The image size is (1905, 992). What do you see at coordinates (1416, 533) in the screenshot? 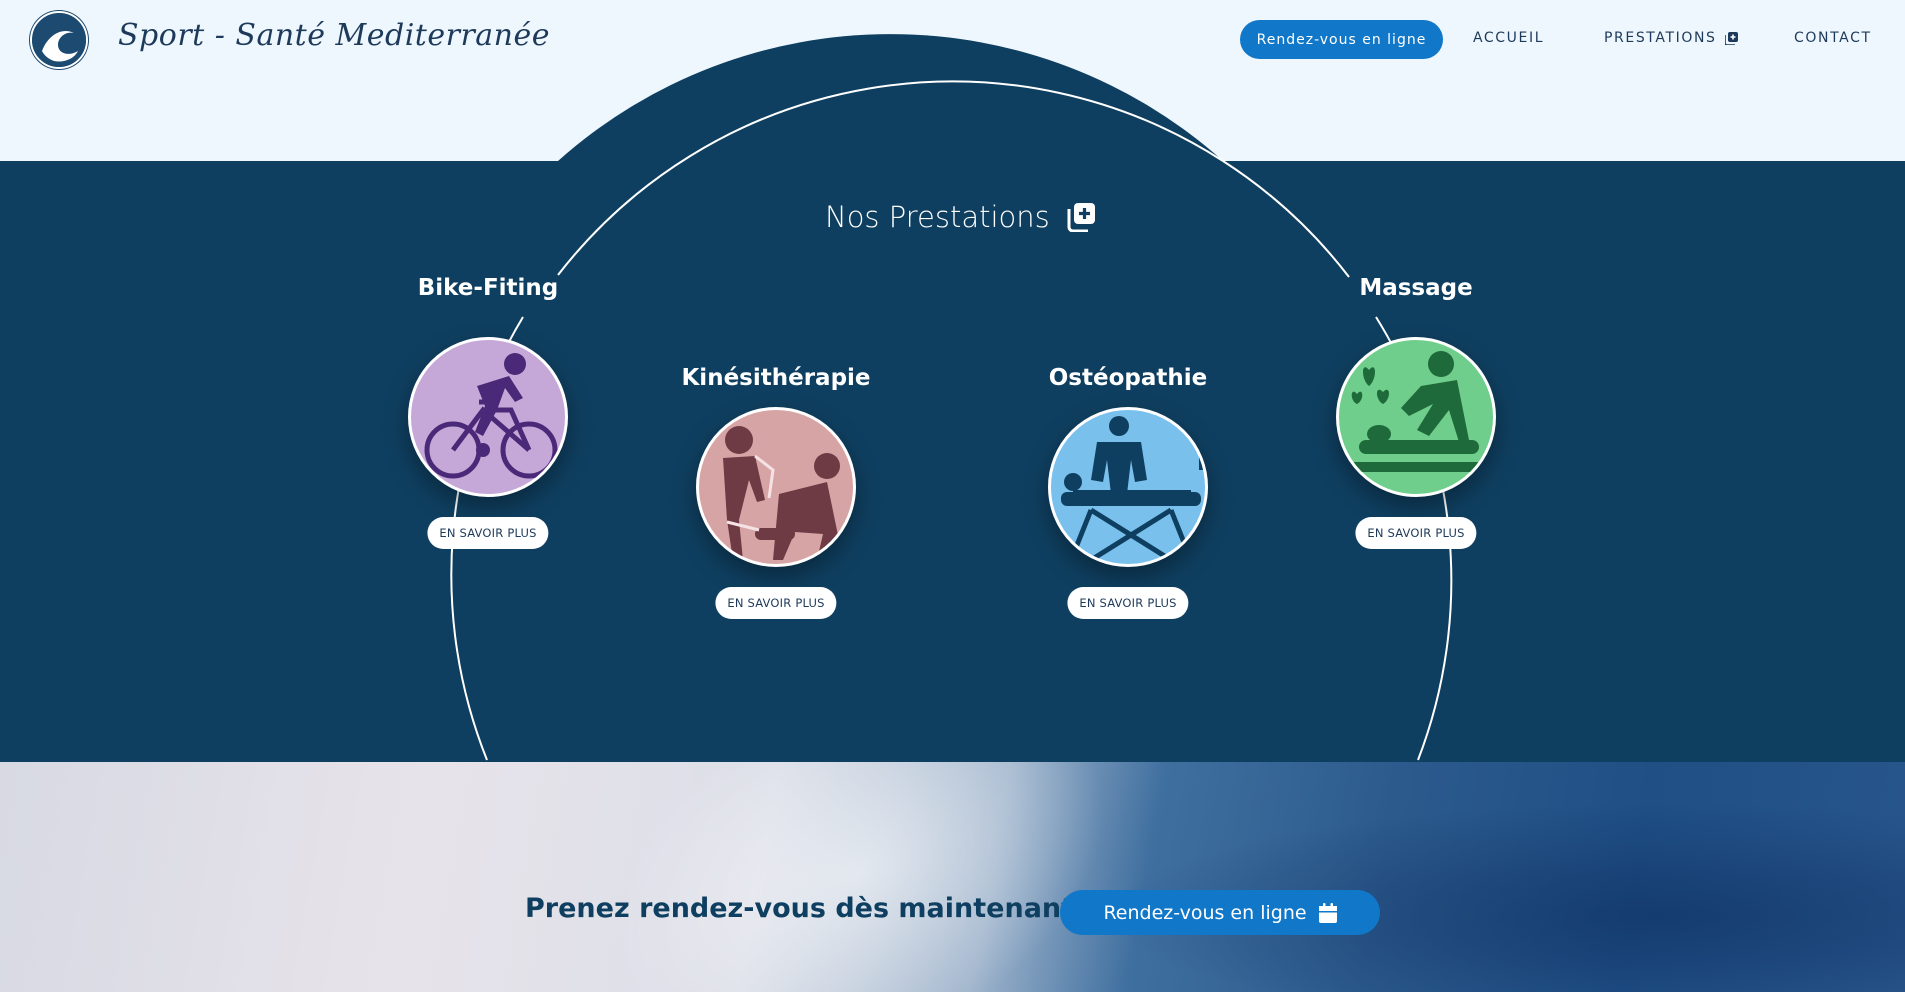
I see `massage-more-button: EN SAVOIR PLUS` at bounding box center [1416, 533].